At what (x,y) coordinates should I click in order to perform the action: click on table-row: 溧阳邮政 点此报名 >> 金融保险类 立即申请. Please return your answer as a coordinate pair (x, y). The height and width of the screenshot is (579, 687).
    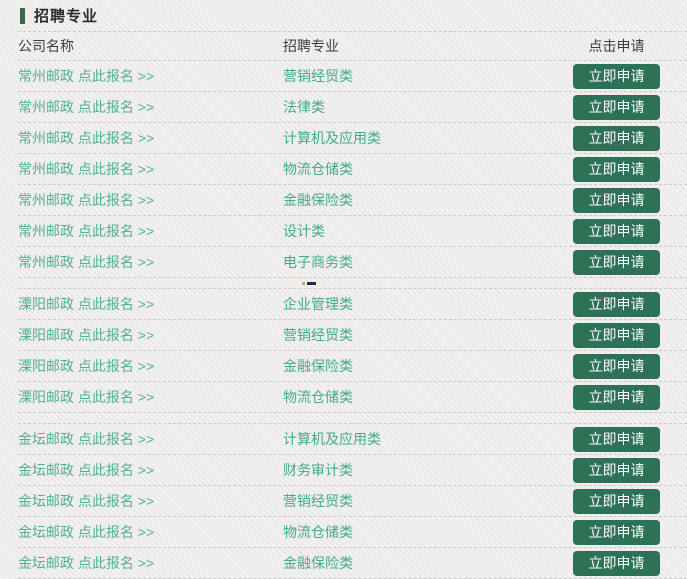
    Looking at the image, I should click on (352, 366).